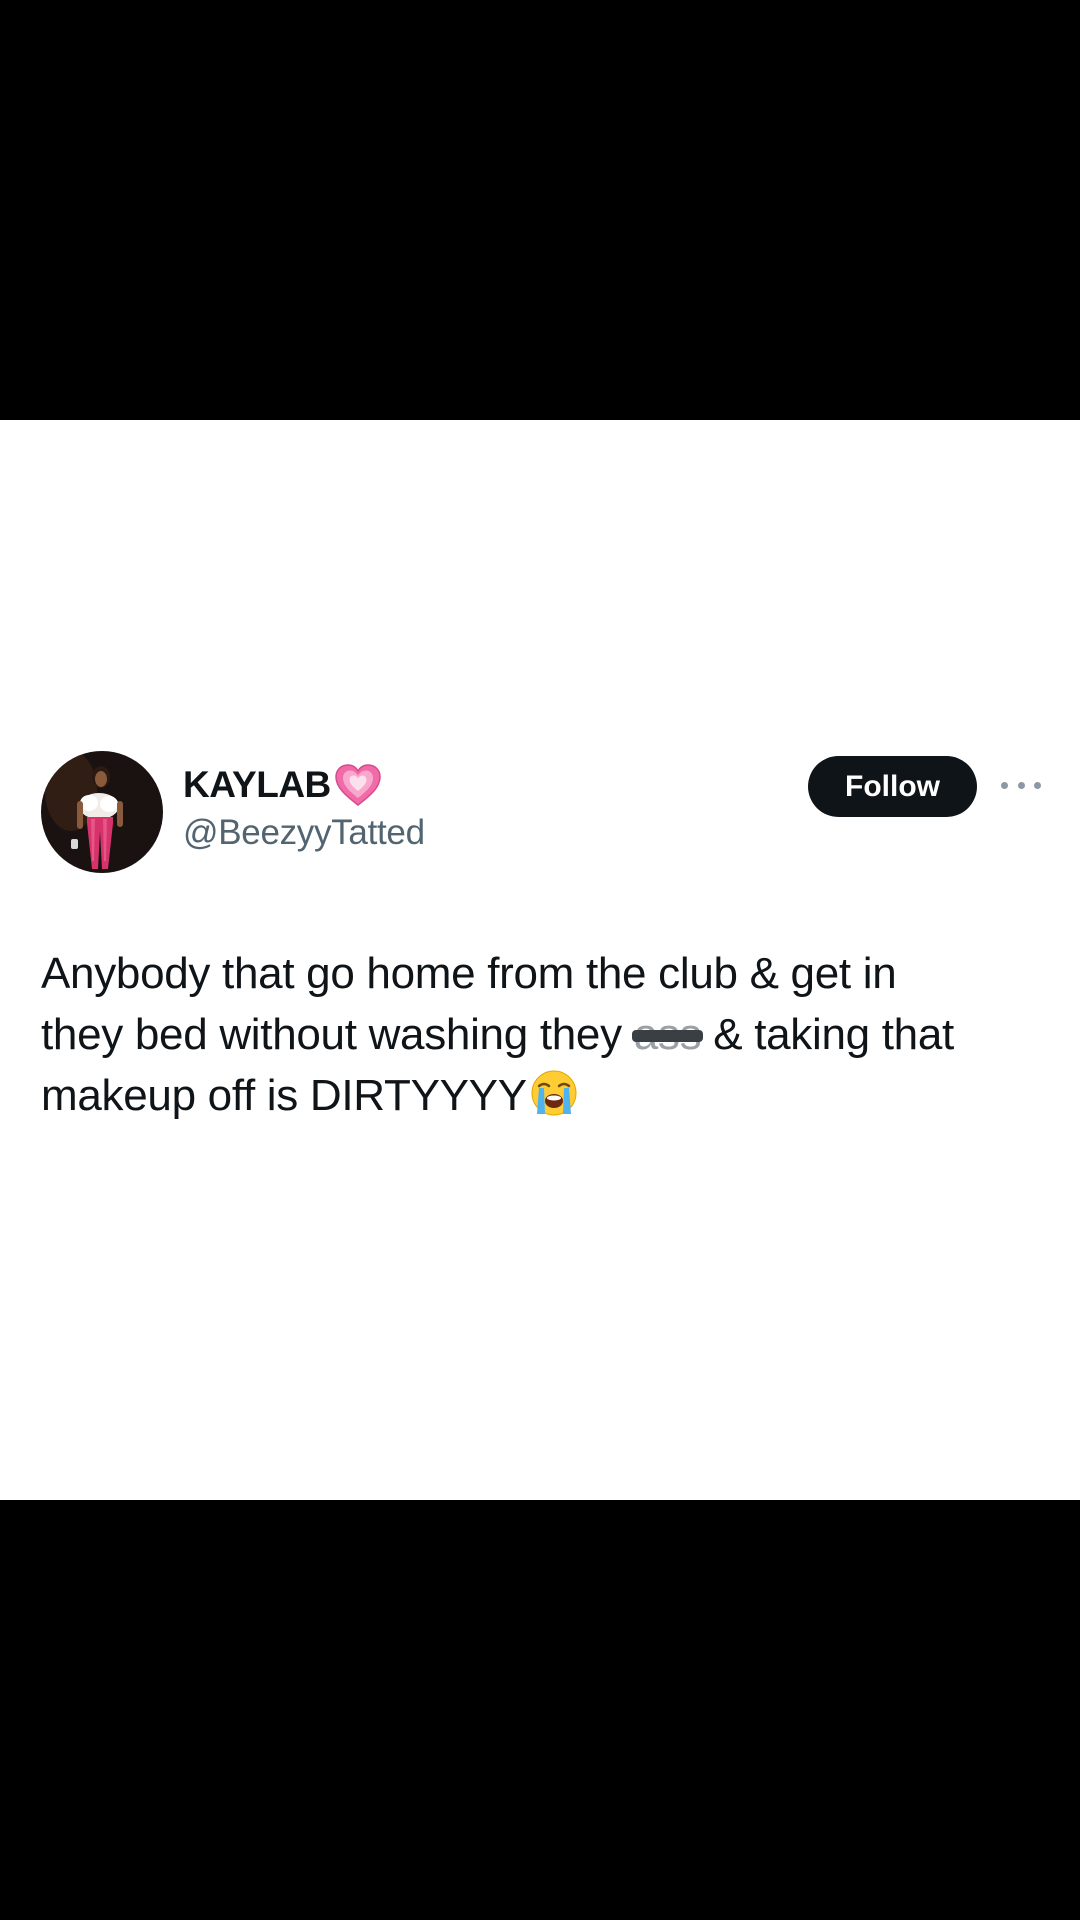 The image size is (1080, 1920). I want to click on more-options-icon, so click(1021, 785).